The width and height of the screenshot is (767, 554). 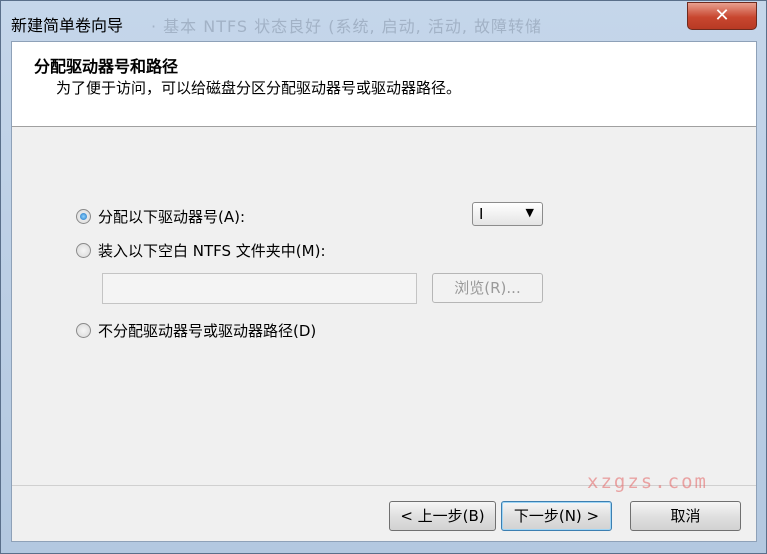 What do you see at coordinates (507, 214) in the screenshot?
I see `drive-letter-select: I ▼` at bounding box center [507, 214].